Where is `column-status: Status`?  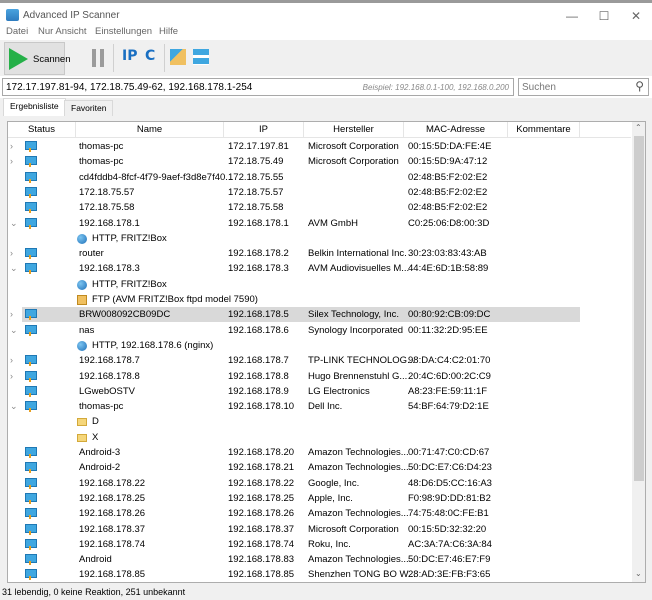 column-status: Status is located at coordinates (42, 130).